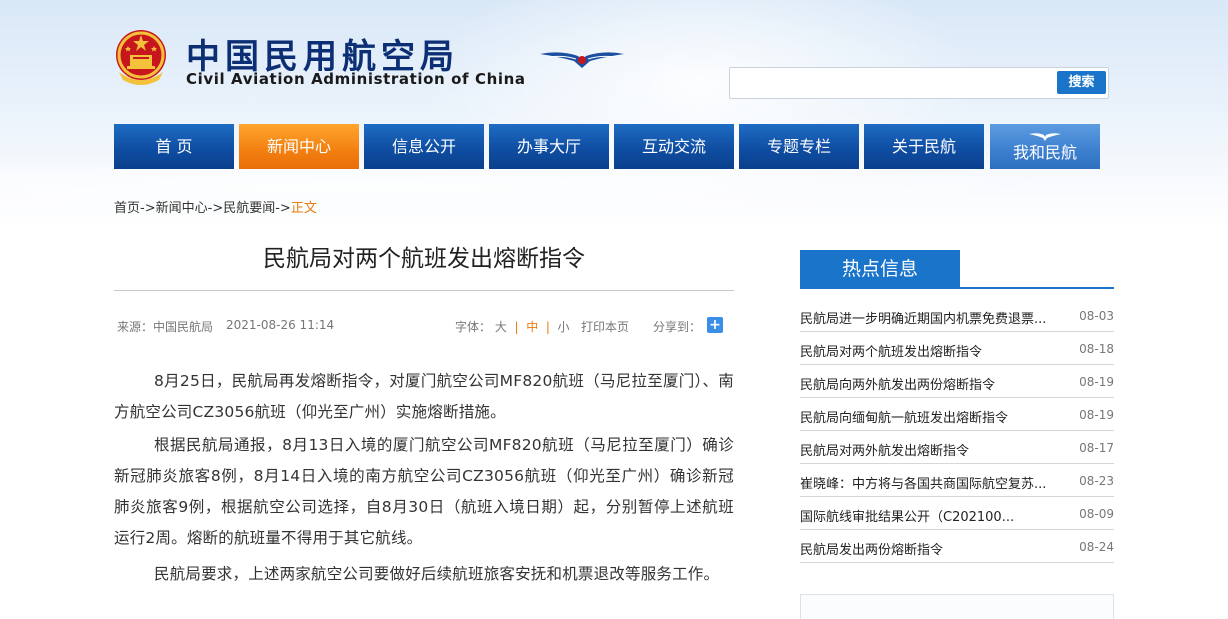  I want to click on breadcrumb-home: 首页, so click(127, 208).